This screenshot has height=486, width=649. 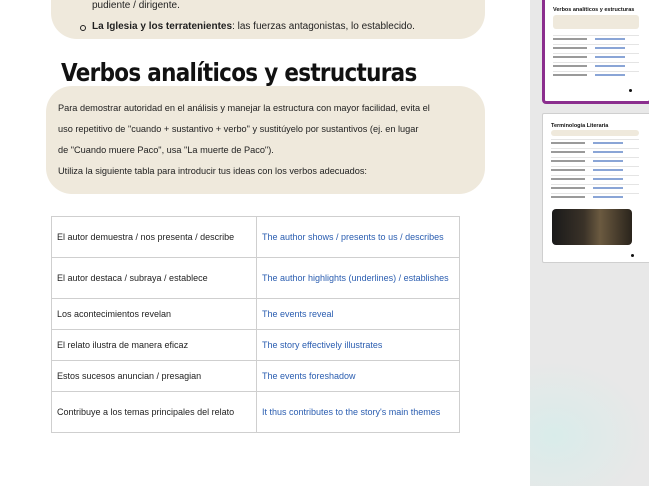 What do you see at coordinates (154, 278) in the screenshot?
I see `table-cell-es: El autor destaca / subraya / establece` at bounding box center [154, 278].